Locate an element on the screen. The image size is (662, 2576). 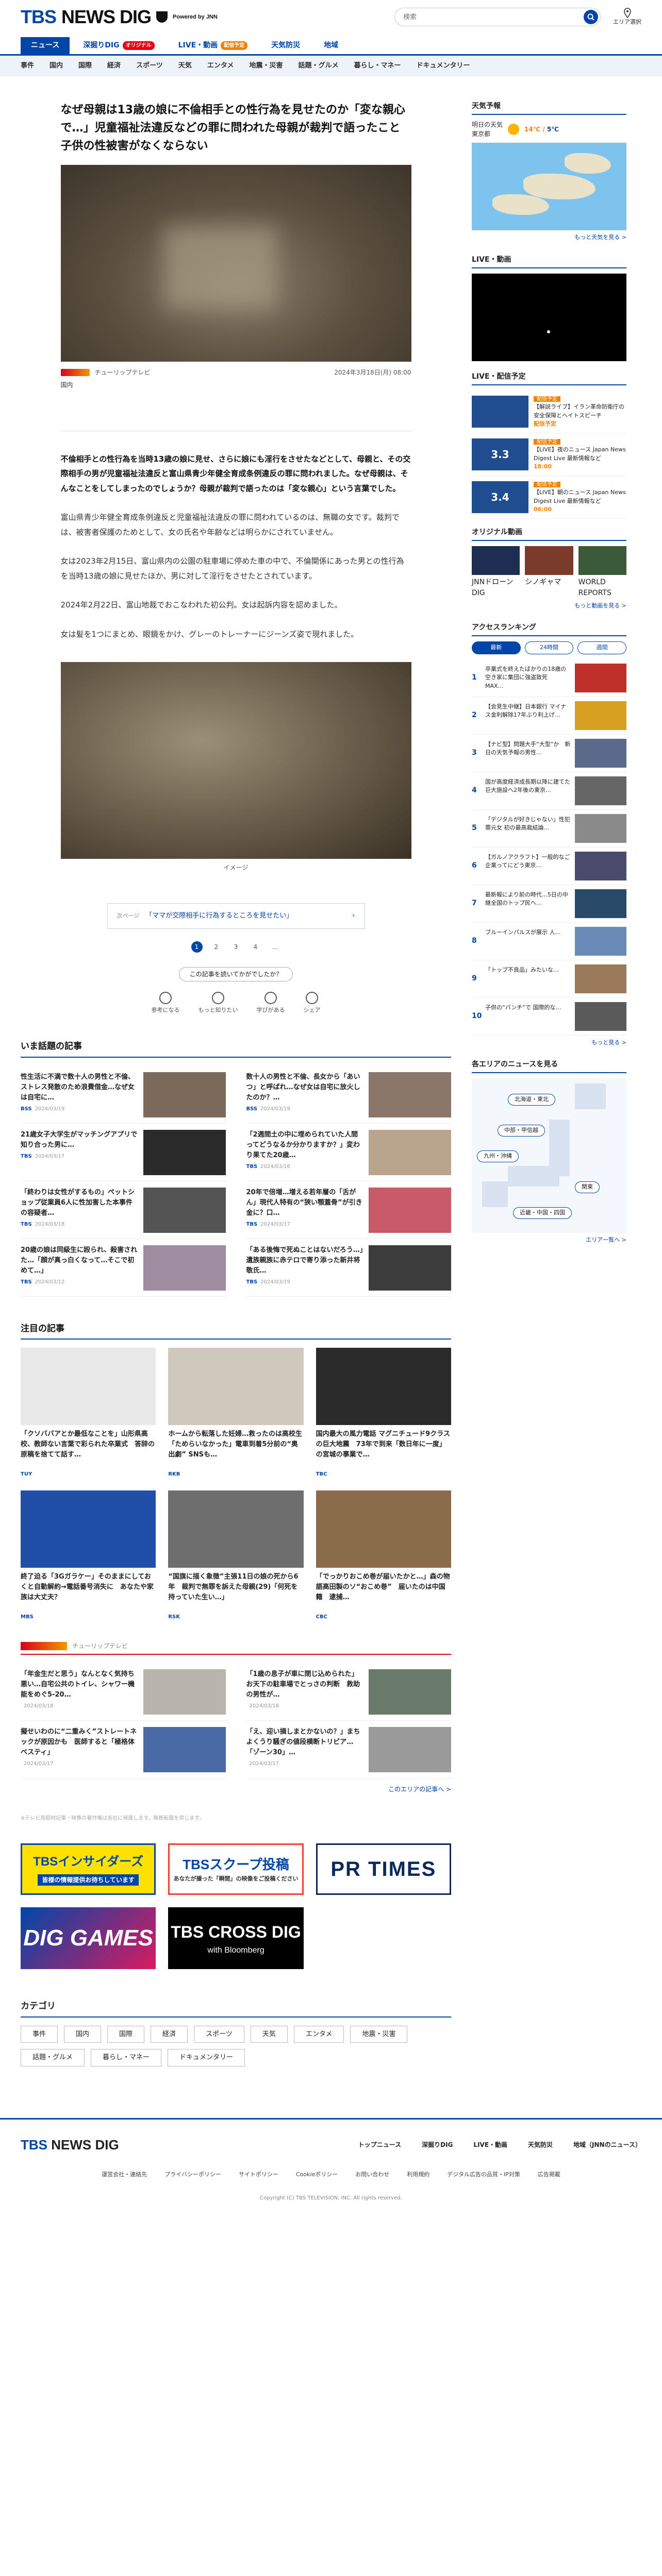
video-more-link: もっと動画を見る > is located at coordinates (600, 605).